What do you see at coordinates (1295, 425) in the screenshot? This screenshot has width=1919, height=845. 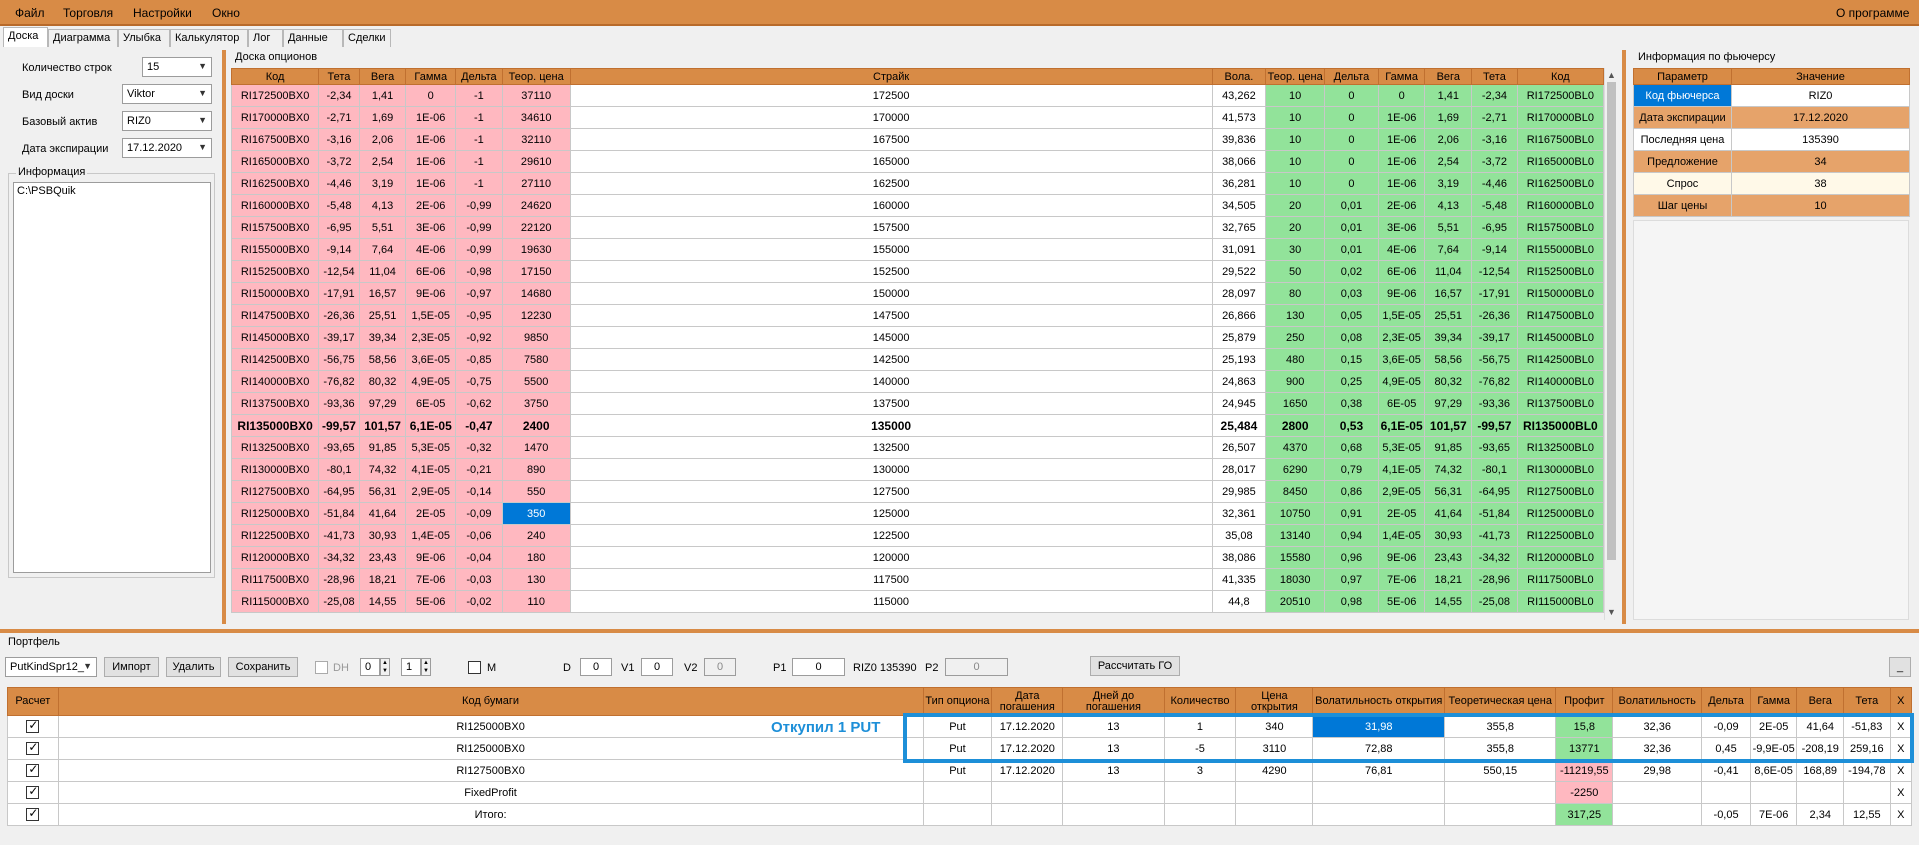 I see `board-cell: 2800` at bounding box center [1295, 425].